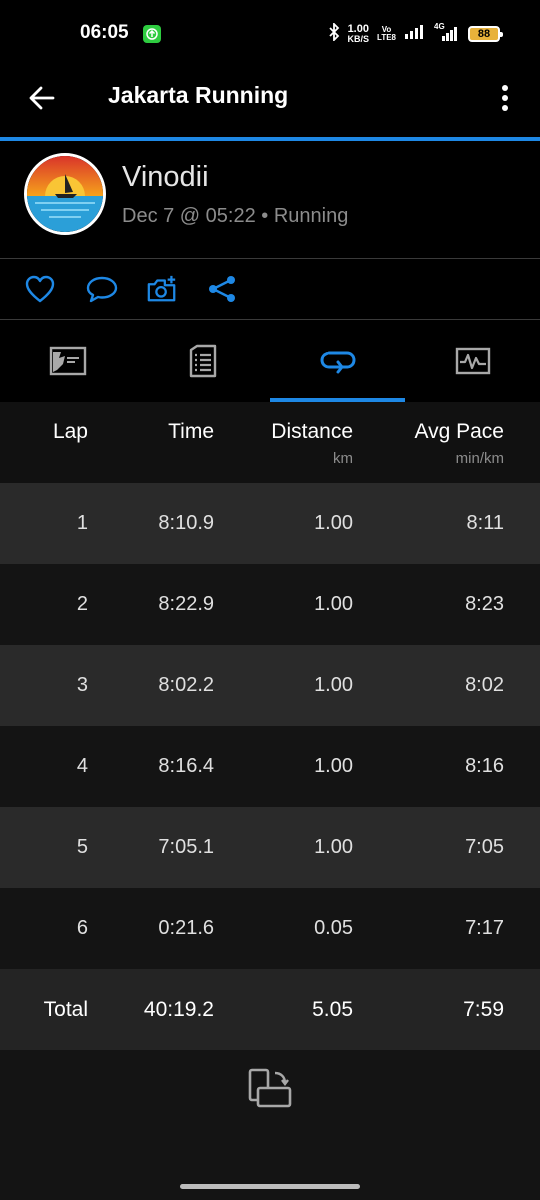 The height and width of the screenshot is (1200, 540). I want to click on header-time-label: Time, so click(191, 431).